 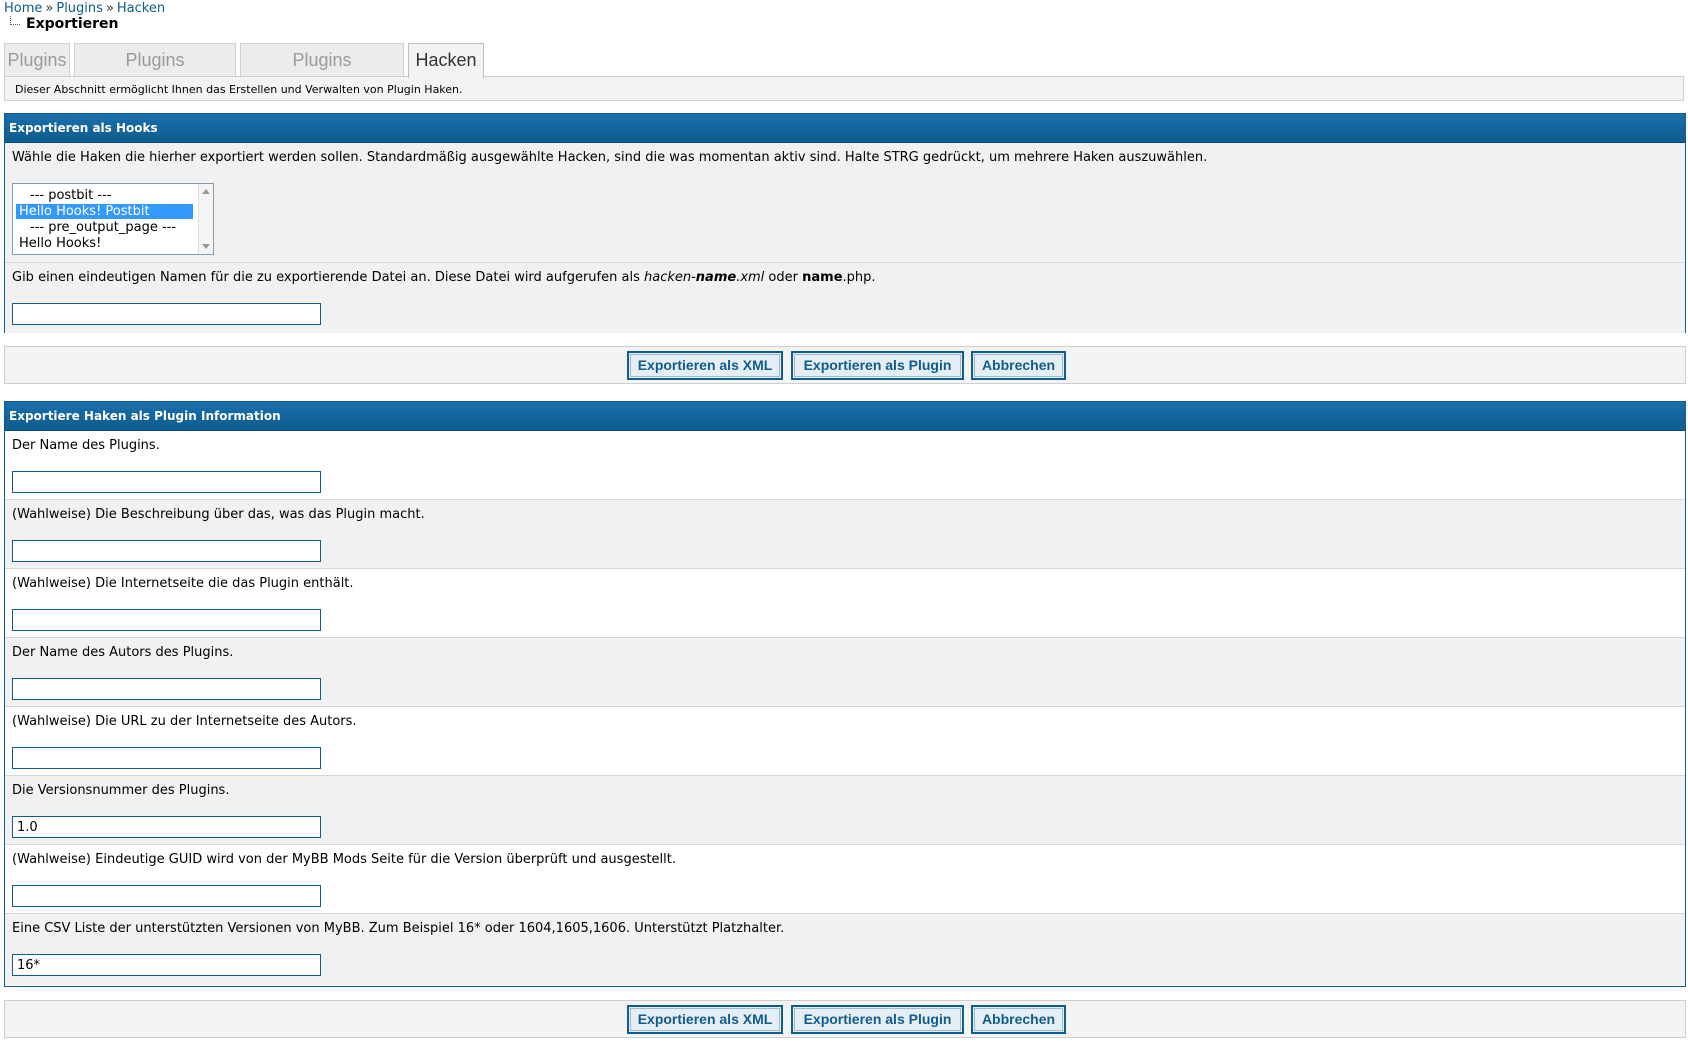 I want to click on hooks-option: --- pre_output_page ---, so click(x=104, y=227).